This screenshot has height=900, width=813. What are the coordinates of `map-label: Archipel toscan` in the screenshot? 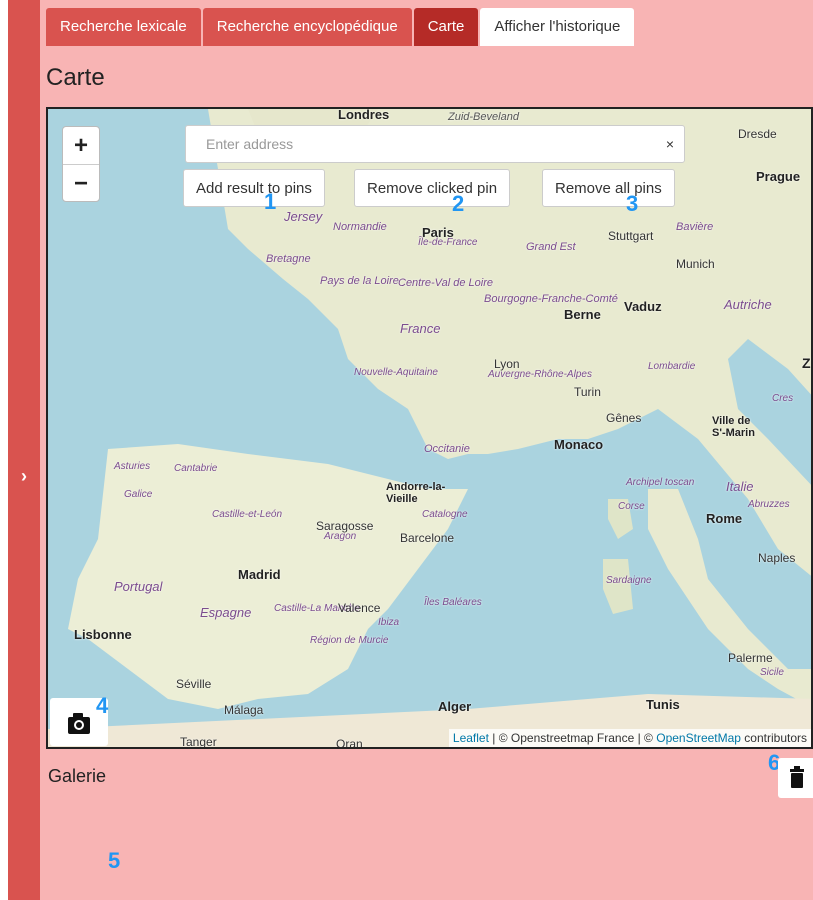 It's located at (660, 482).